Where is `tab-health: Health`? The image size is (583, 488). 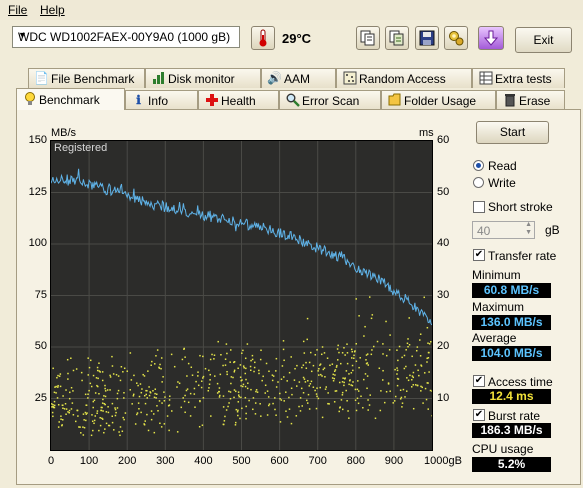 tab-health: Health is located at coordinates (238, 100).